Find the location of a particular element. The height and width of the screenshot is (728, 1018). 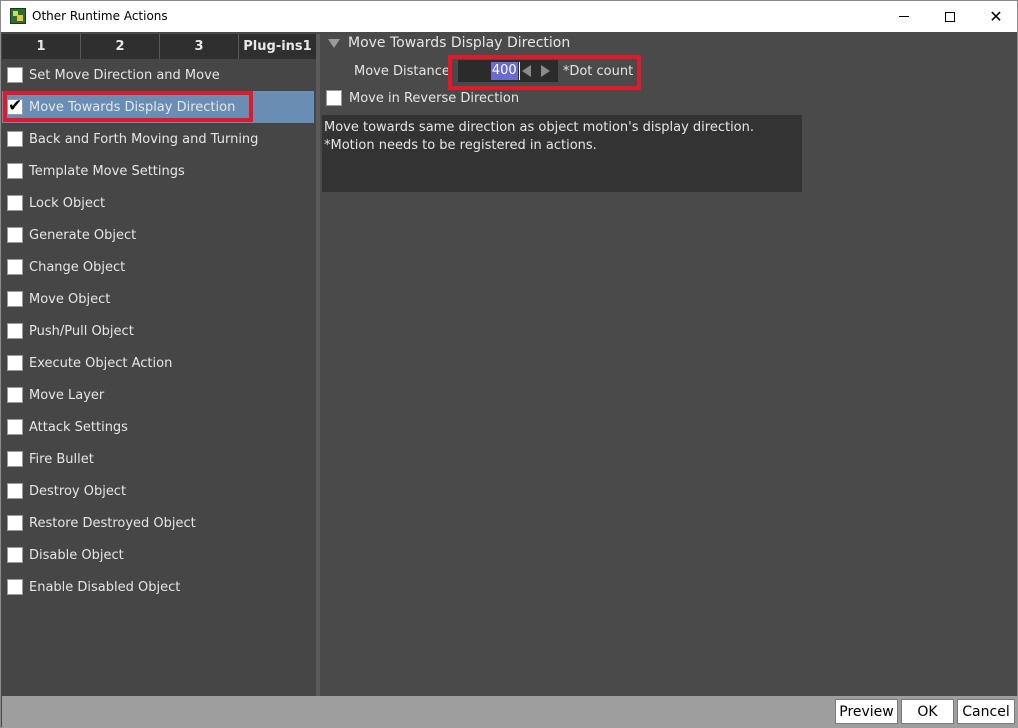

cancel-button: Cancel is located at coordinates (986, 711).